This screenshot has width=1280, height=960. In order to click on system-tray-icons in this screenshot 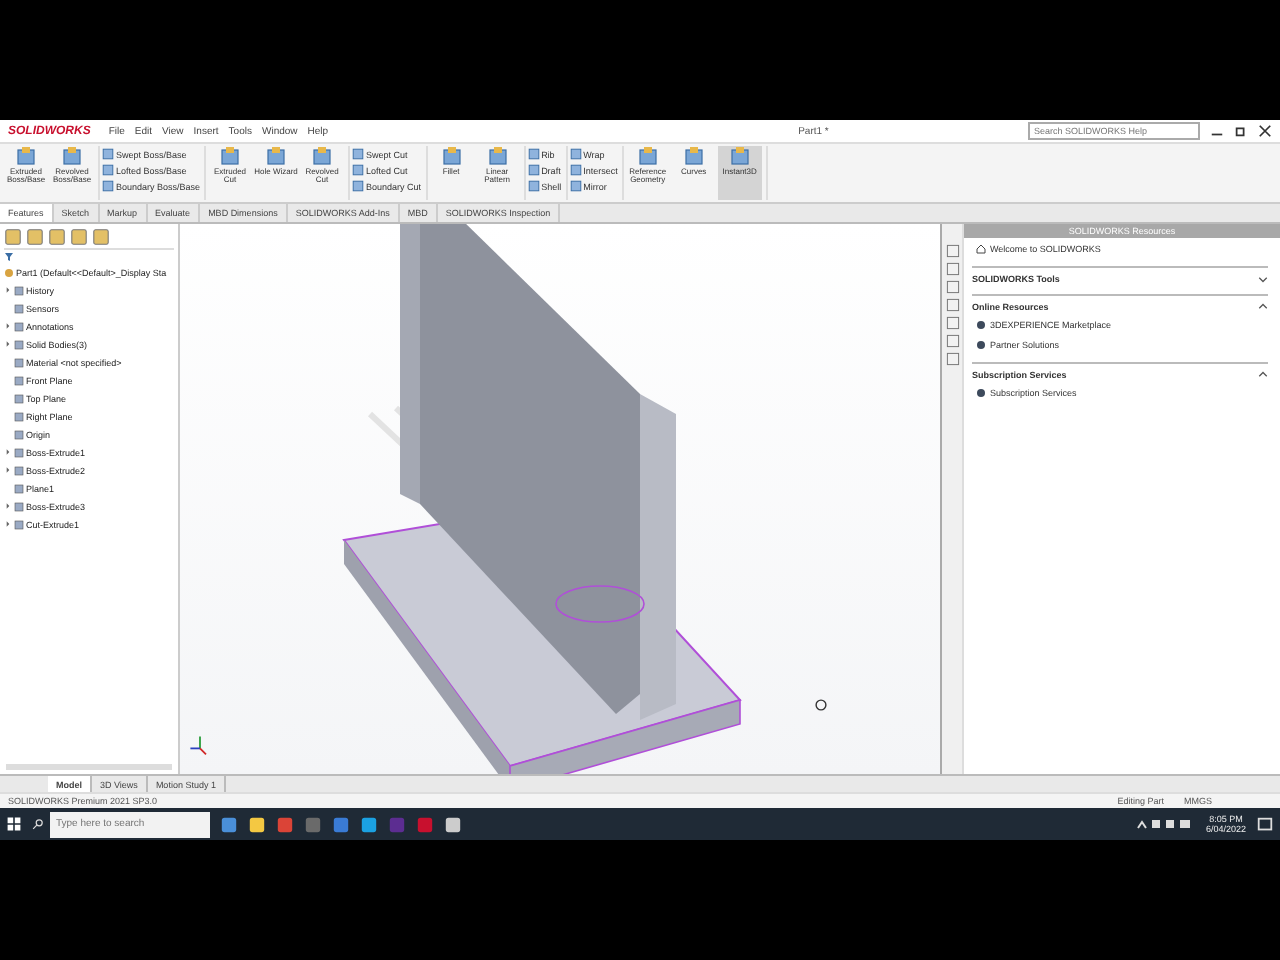, I will do `click(1165, 824)`.